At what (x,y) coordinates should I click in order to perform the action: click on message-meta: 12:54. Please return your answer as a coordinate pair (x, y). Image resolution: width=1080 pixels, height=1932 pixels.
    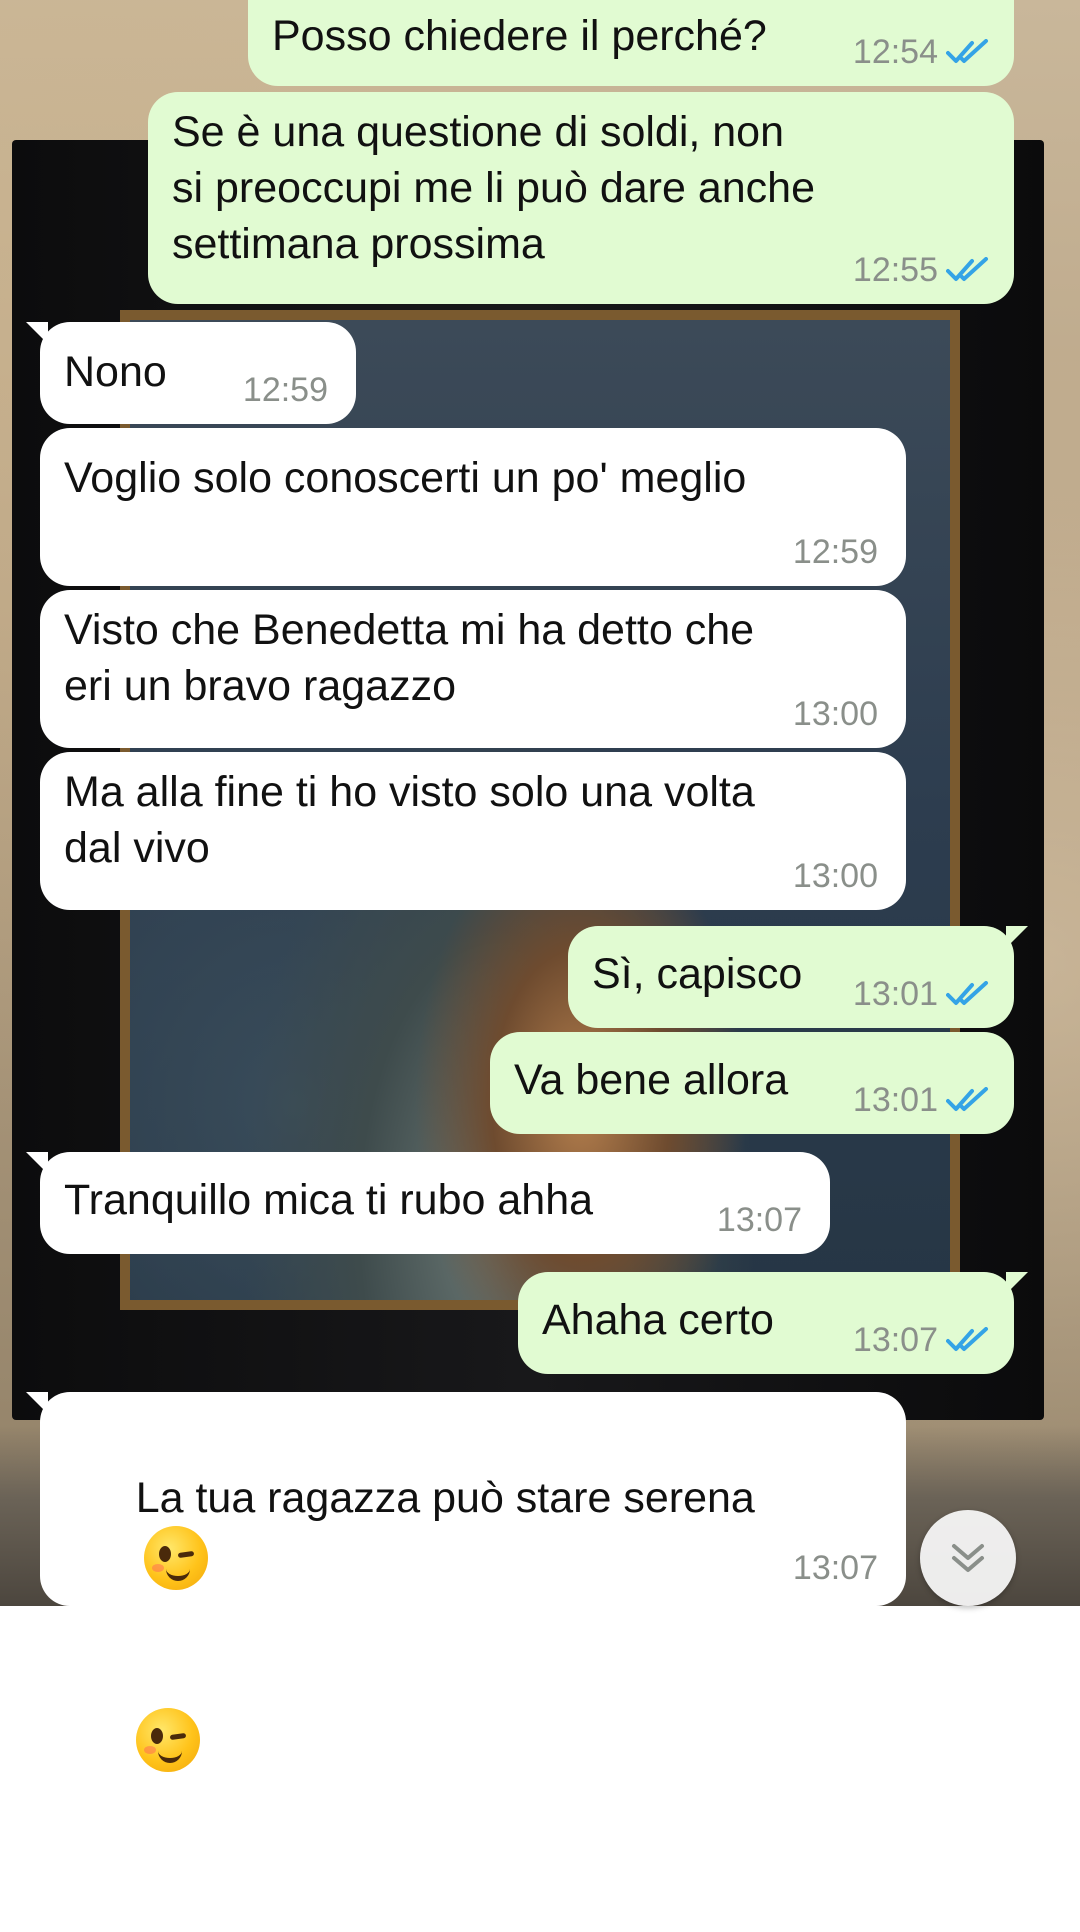
    Looking at the image, I should click on (921, 52).